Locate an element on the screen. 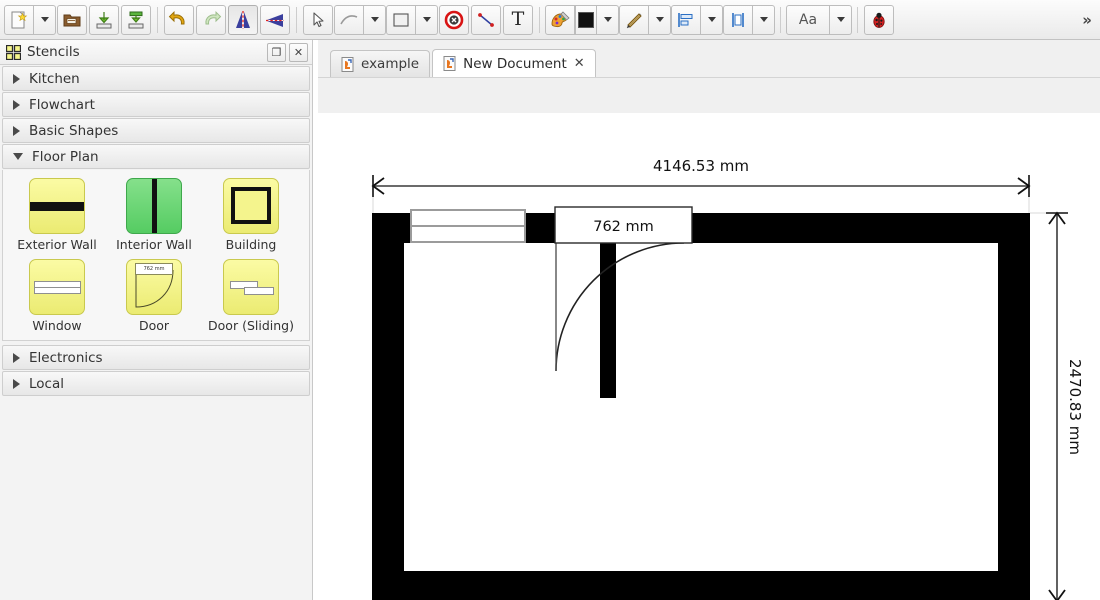  canvas-top-band is located at coordinates (709, 95).